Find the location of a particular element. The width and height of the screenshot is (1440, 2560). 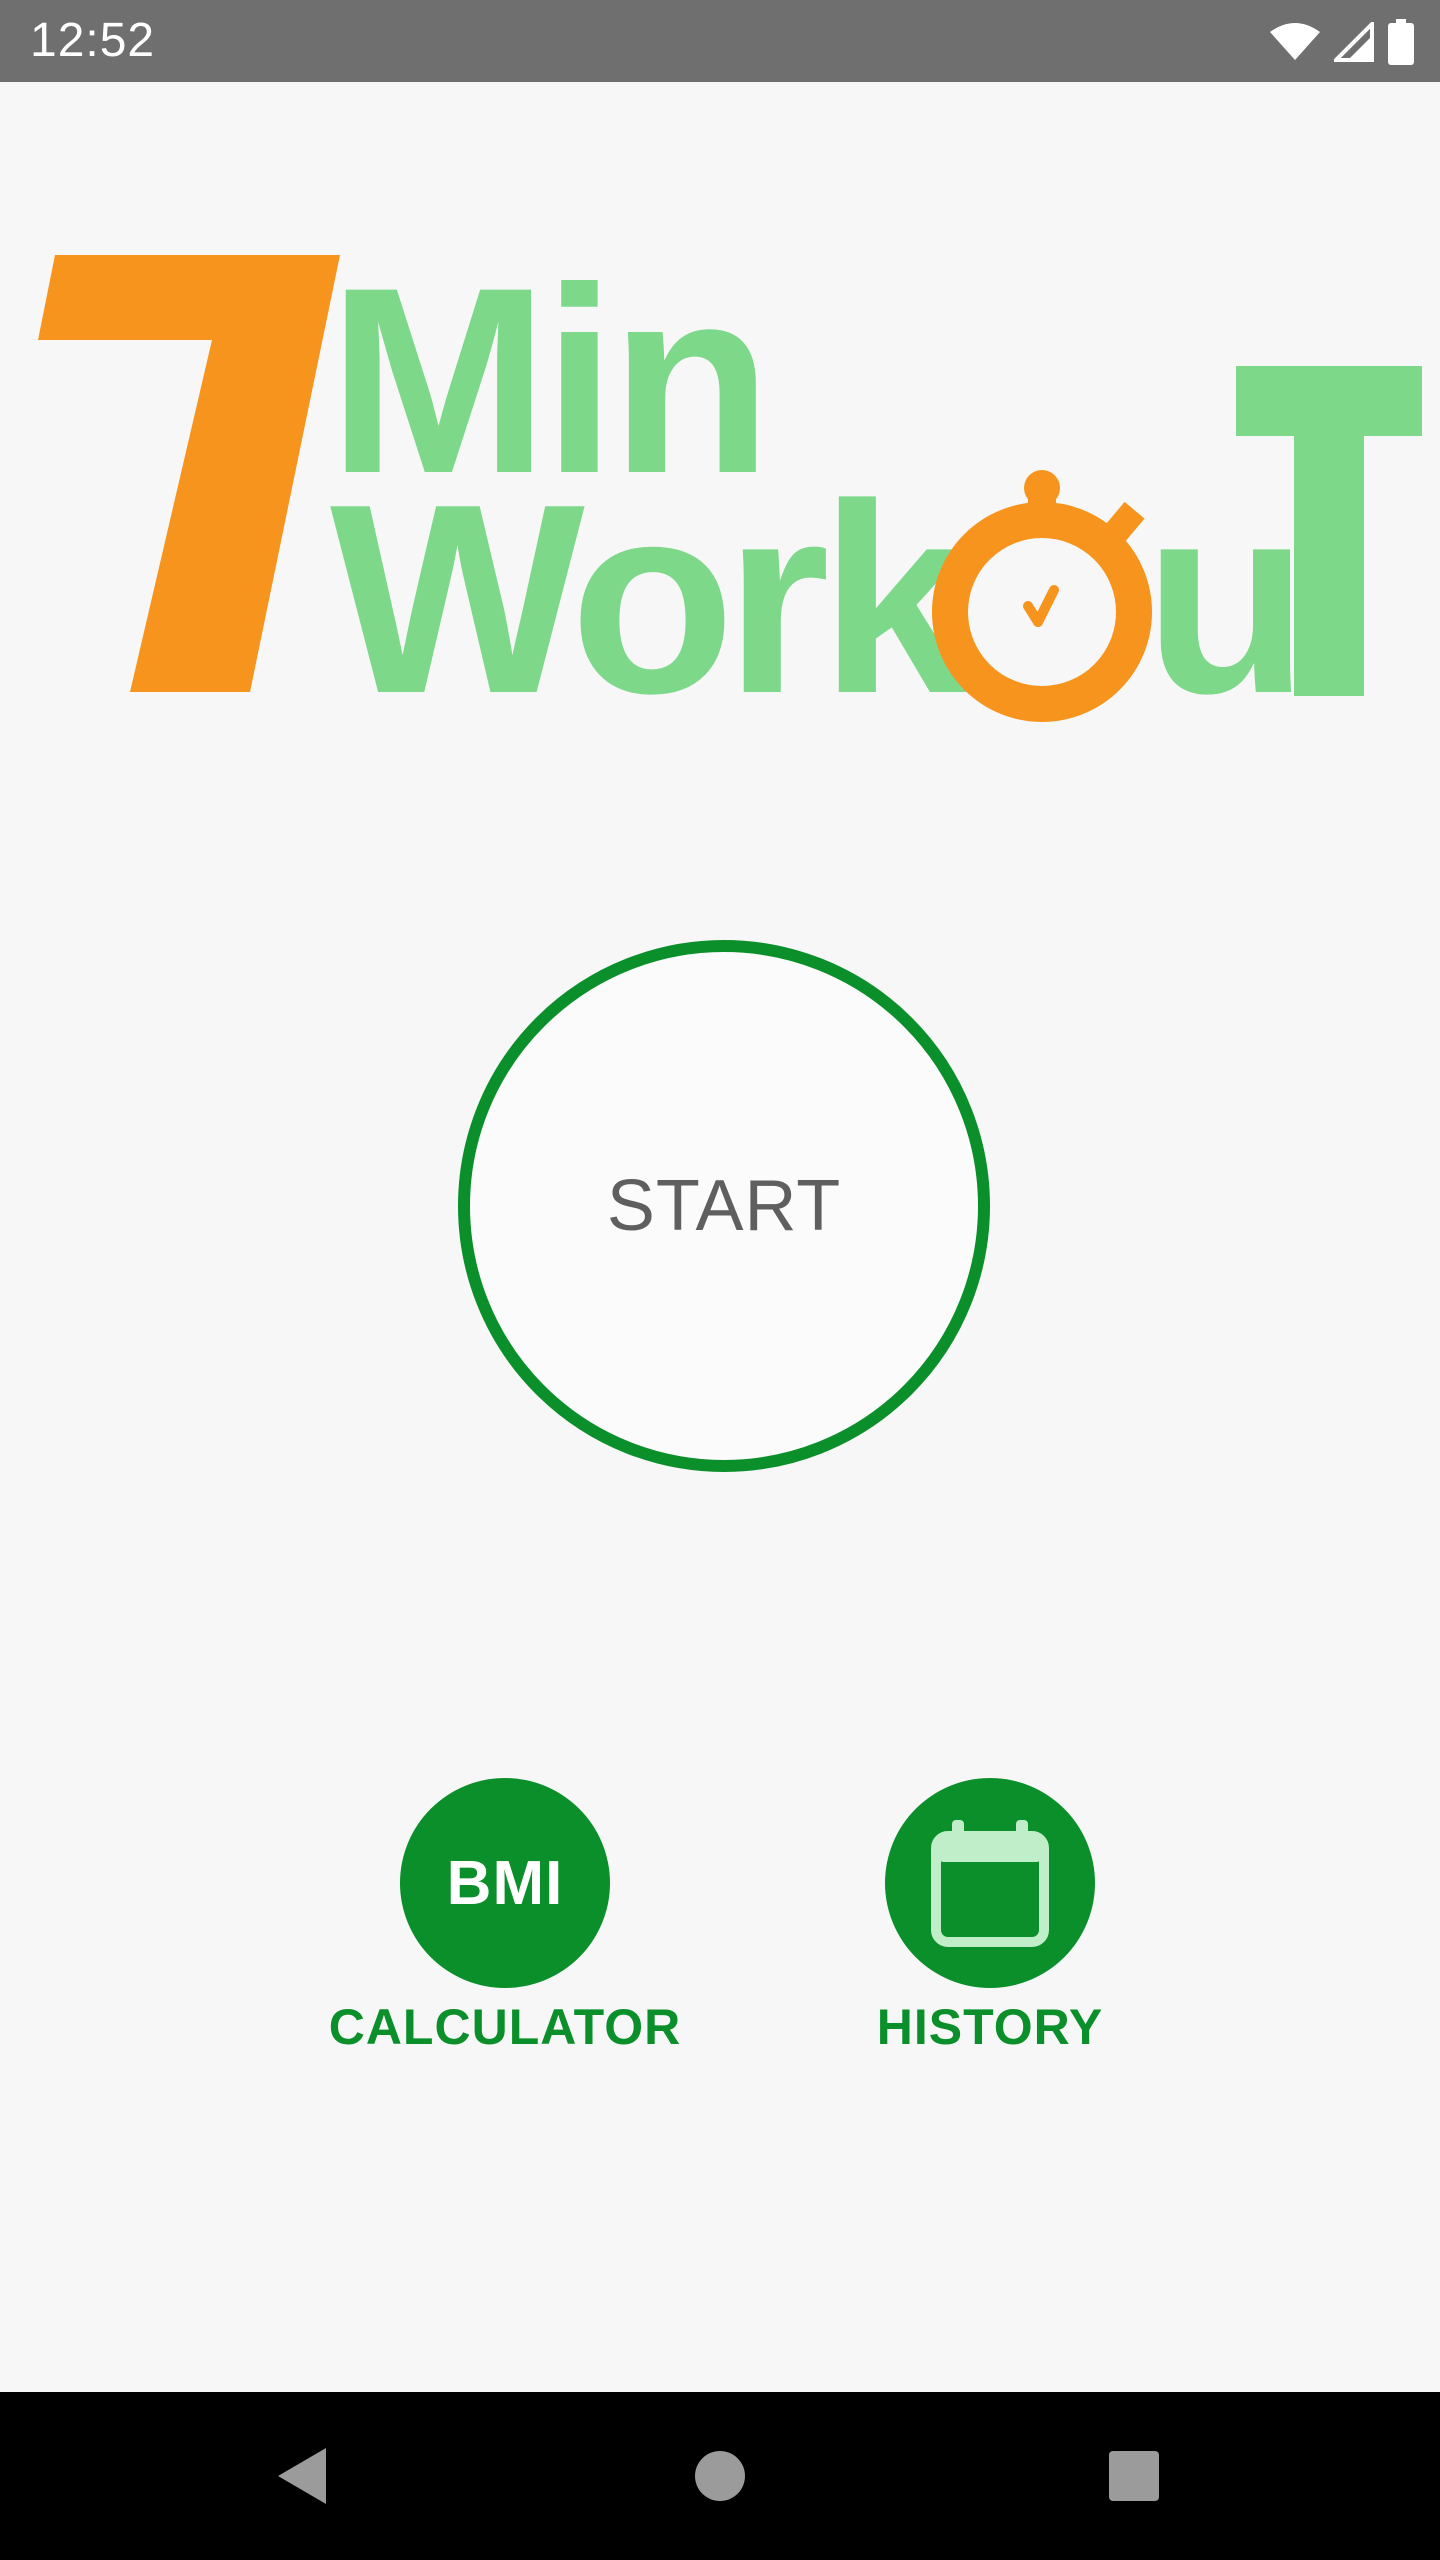

logo-word-work: Work is located at coordinates (651, 599).